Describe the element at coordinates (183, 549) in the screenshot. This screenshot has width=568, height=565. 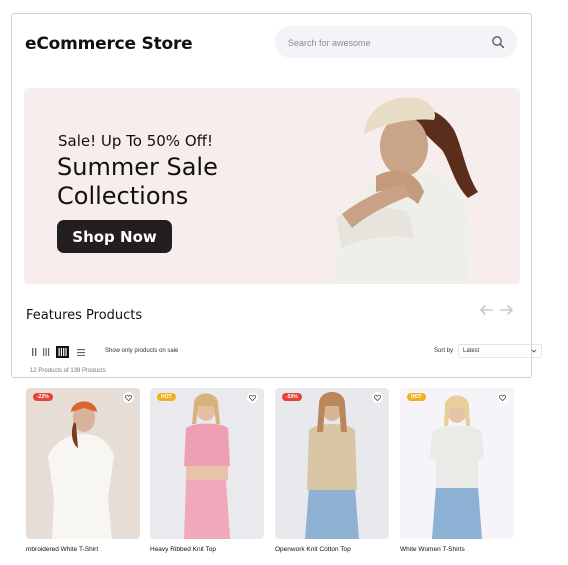
I see `product-name: Heavy Ribbed Knit Top` at that location.